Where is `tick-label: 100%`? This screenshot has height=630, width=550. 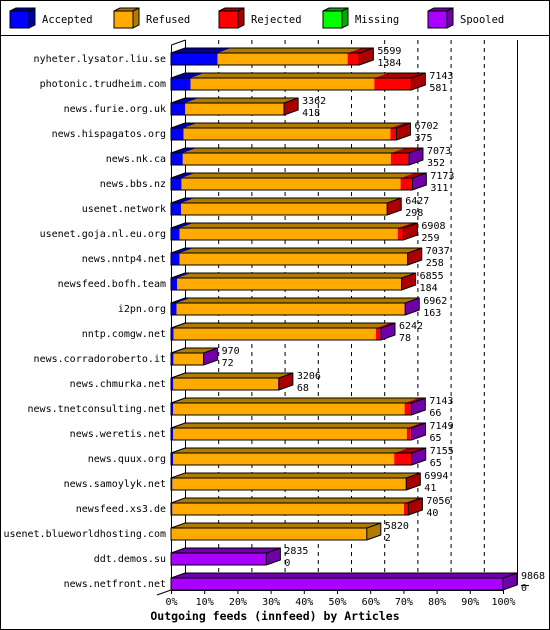
tick-label: 100% is located at coordinates (503, 602).